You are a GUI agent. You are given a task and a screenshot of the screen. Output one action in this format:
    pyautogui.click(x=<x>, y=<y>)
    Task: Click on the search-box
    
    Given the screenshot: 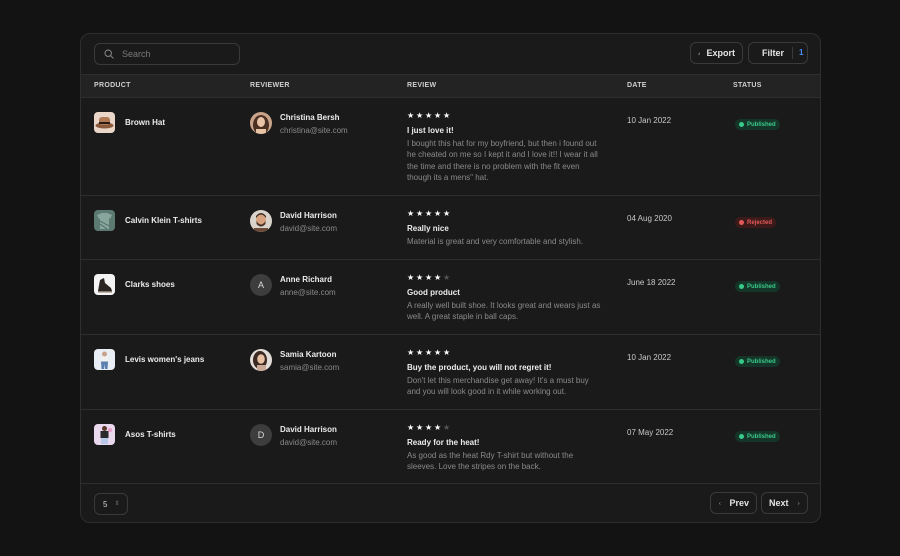 What is the action you would take?
    pyautogui.click(x=167, y=54)
    